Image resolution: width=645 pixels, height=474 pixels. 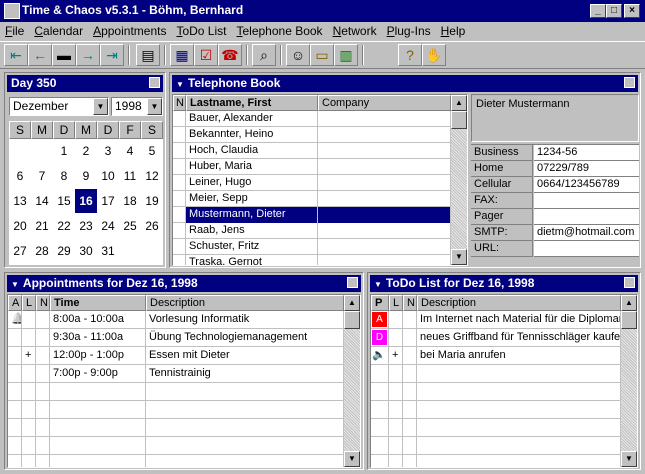 What do you see at coordinates (312, 215) in the screenshot?
I see `contact-row: Mustermann, Dieter` at bounding box center [312, 215].